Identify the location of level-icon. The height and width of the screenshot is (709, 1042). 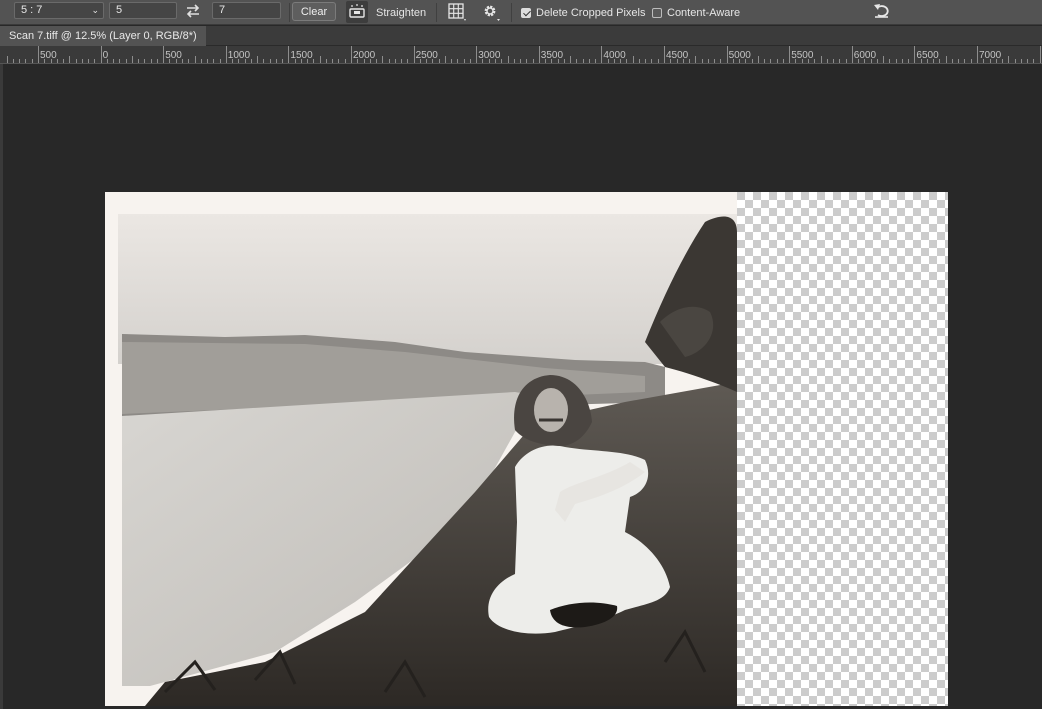
(357, 12).